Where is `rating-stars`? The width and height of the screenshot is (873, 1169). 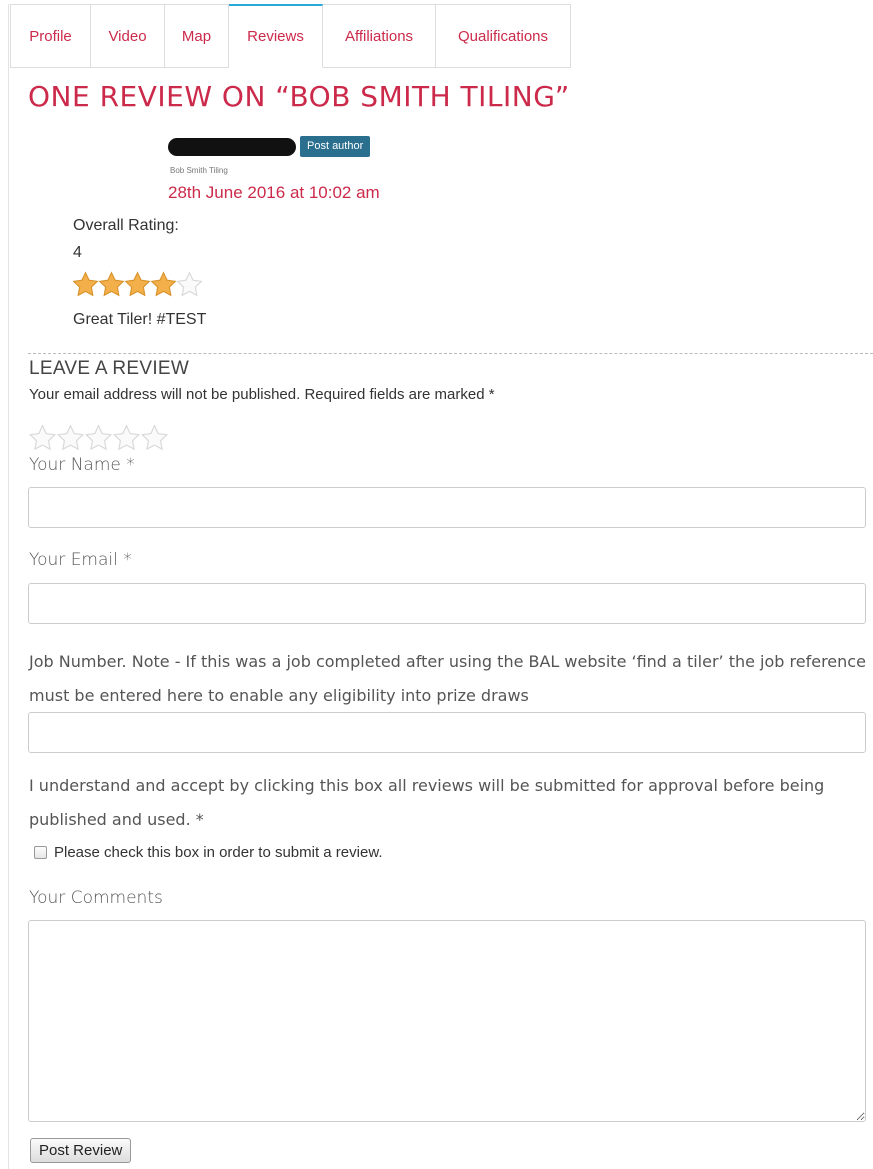
rating-stars is located at coordinates (137, 284).